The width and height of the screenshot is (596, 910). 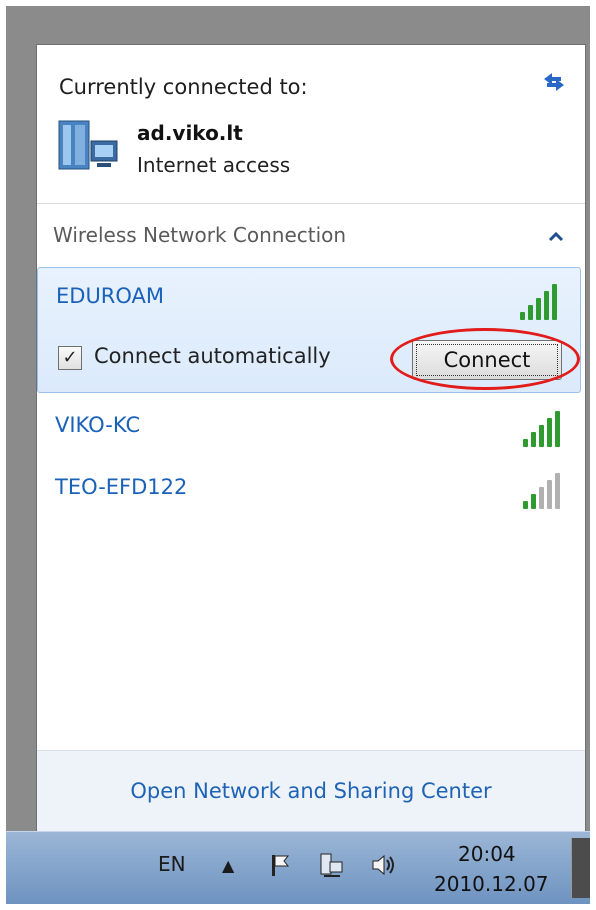 I want to click on network-item-viko-kc: VIKO-KC, so click(x=311, y=427).